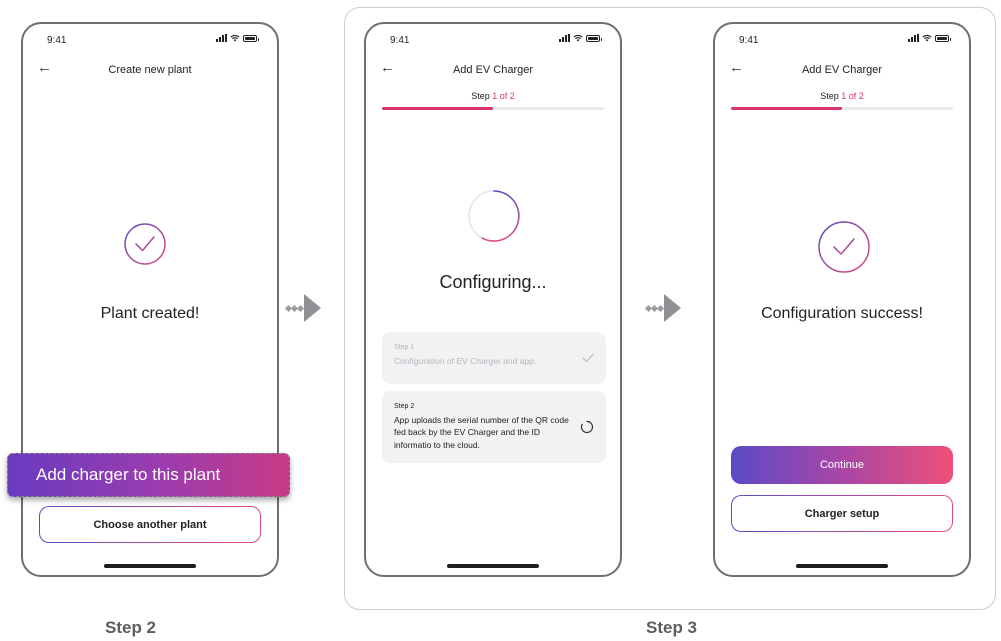 Image resolution: width=1001 pixels, height=641 pixels. I want to click on check-icon, so click(588, 358).